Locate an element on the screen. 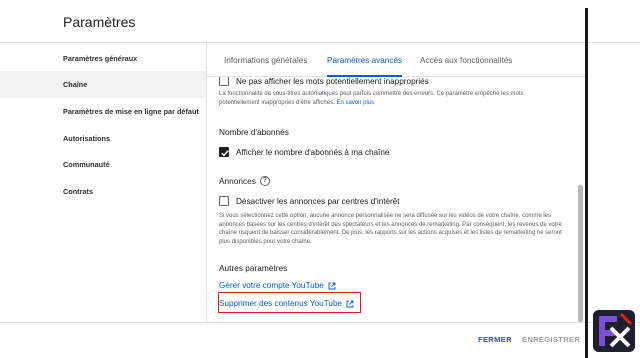 The image size is (640, 358). dialog-footer: FERMER ENREGISTRER is located at coordinates (320, 340).